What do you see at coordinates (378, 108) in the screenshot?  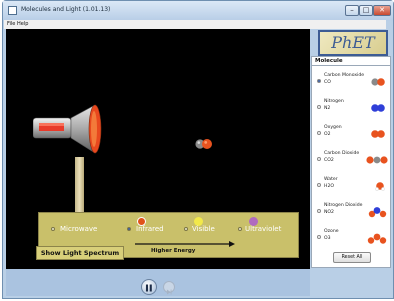 I see `nitrogen-icon` at bounding box center [378, 108].